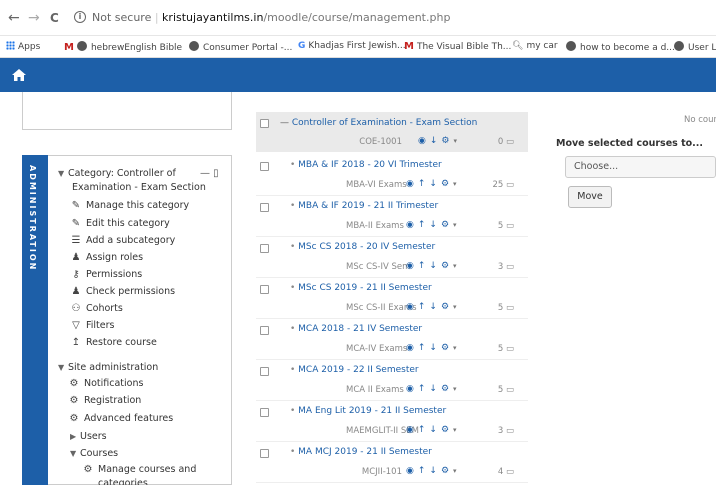 The height and width of the screenshot is (485, 716). What do you see at coordinates (366, 165) in the screenshot?
I see `course-name: • MBA & IF 2018 - 20 VI Trimester` at bounding box center [366, 165].